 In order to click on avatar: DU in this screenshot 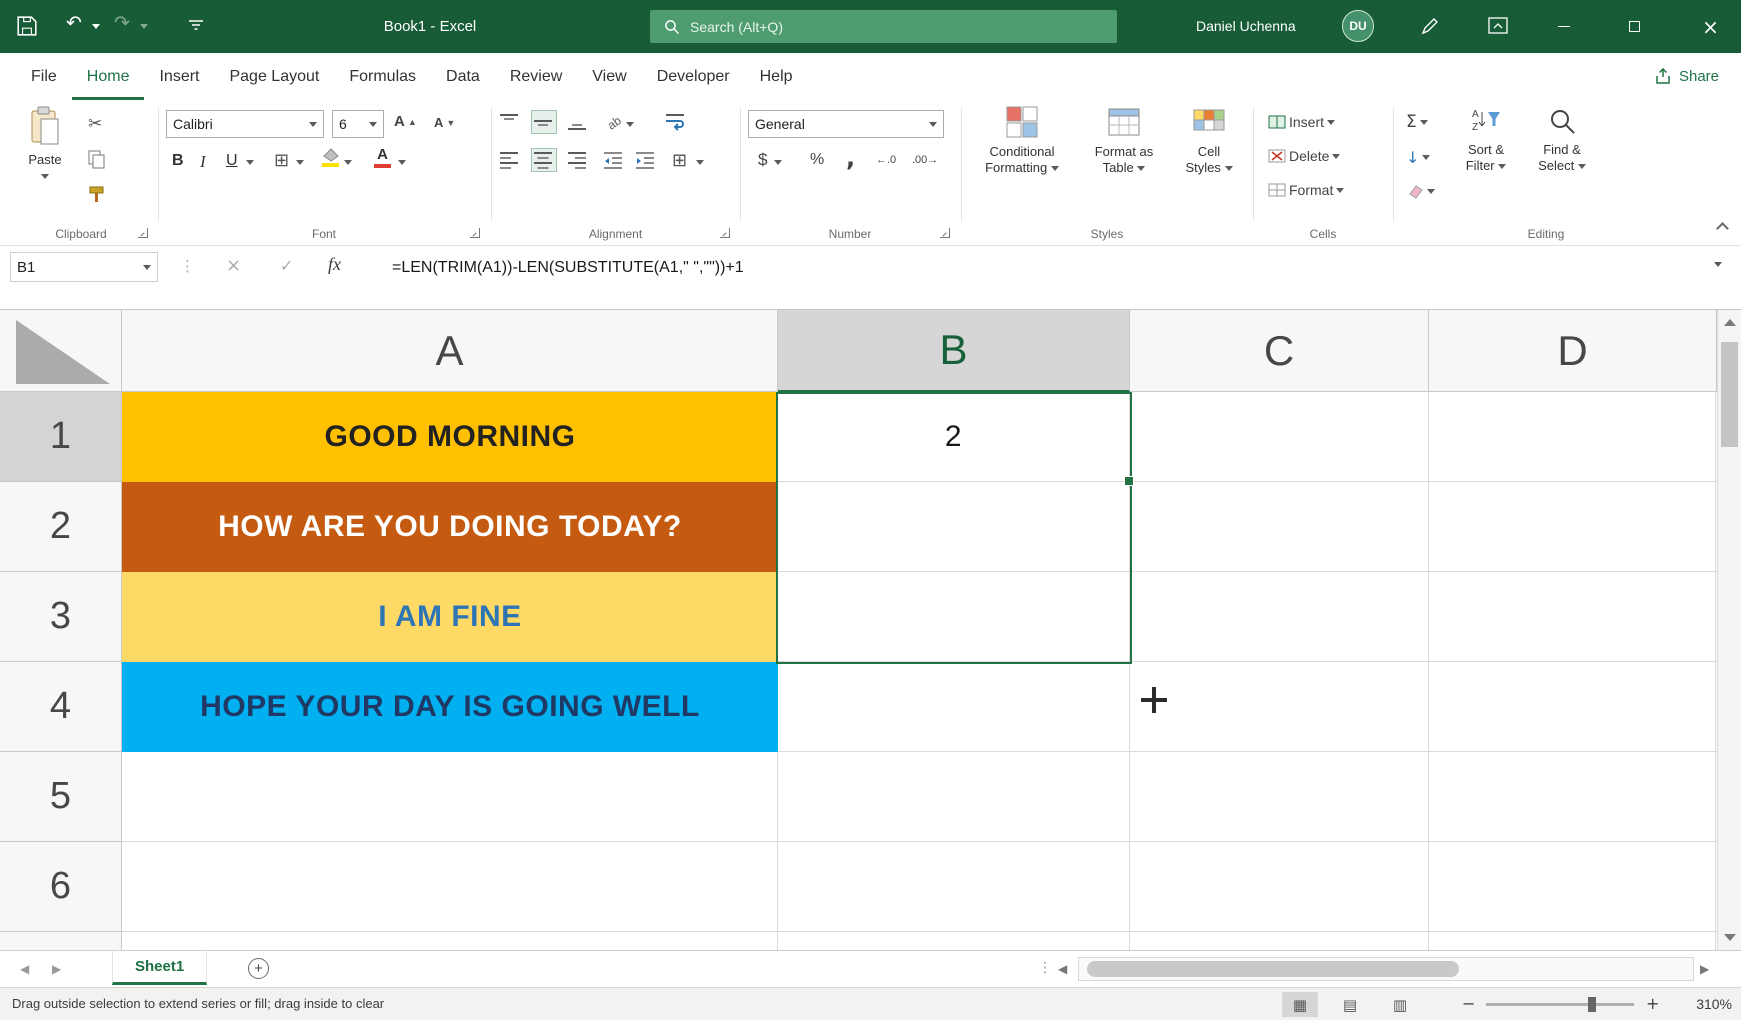, I will do `click(1358, 26)`.